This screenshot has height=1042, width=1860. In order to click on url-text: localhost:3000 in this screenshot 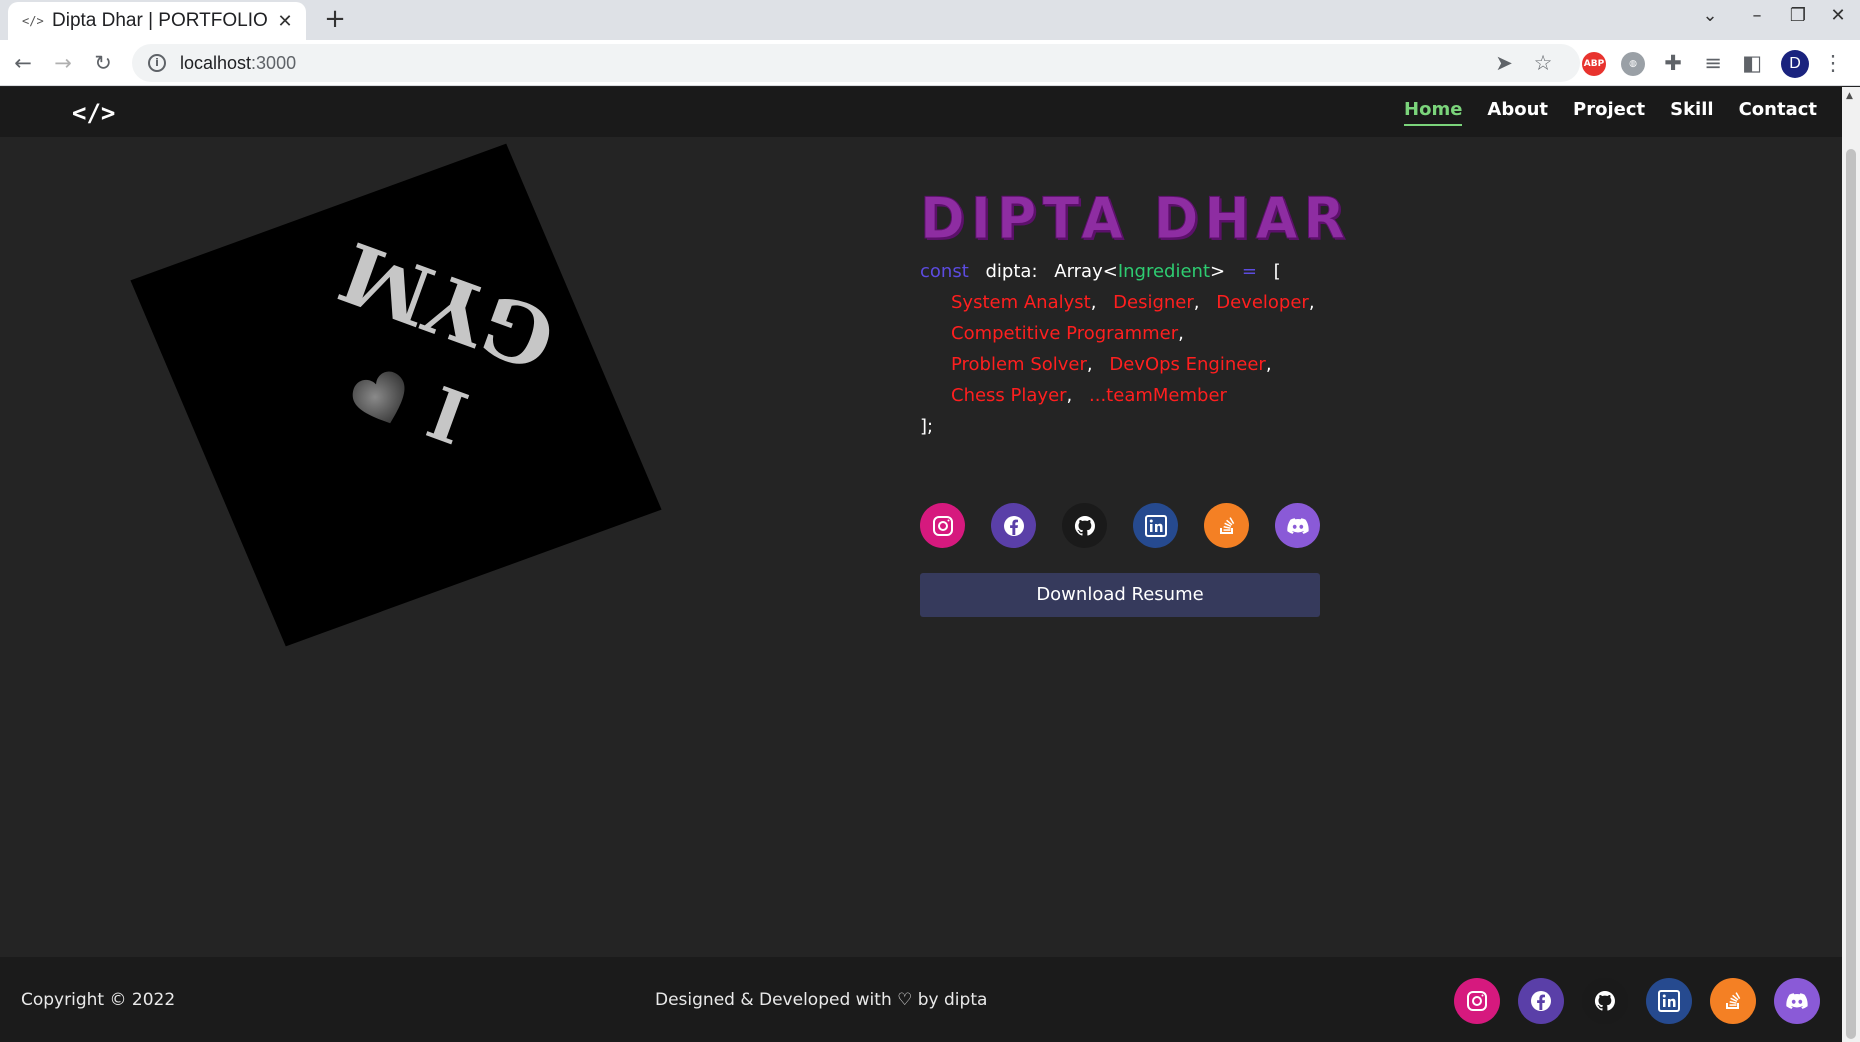, I will do `click(238, 63)`.